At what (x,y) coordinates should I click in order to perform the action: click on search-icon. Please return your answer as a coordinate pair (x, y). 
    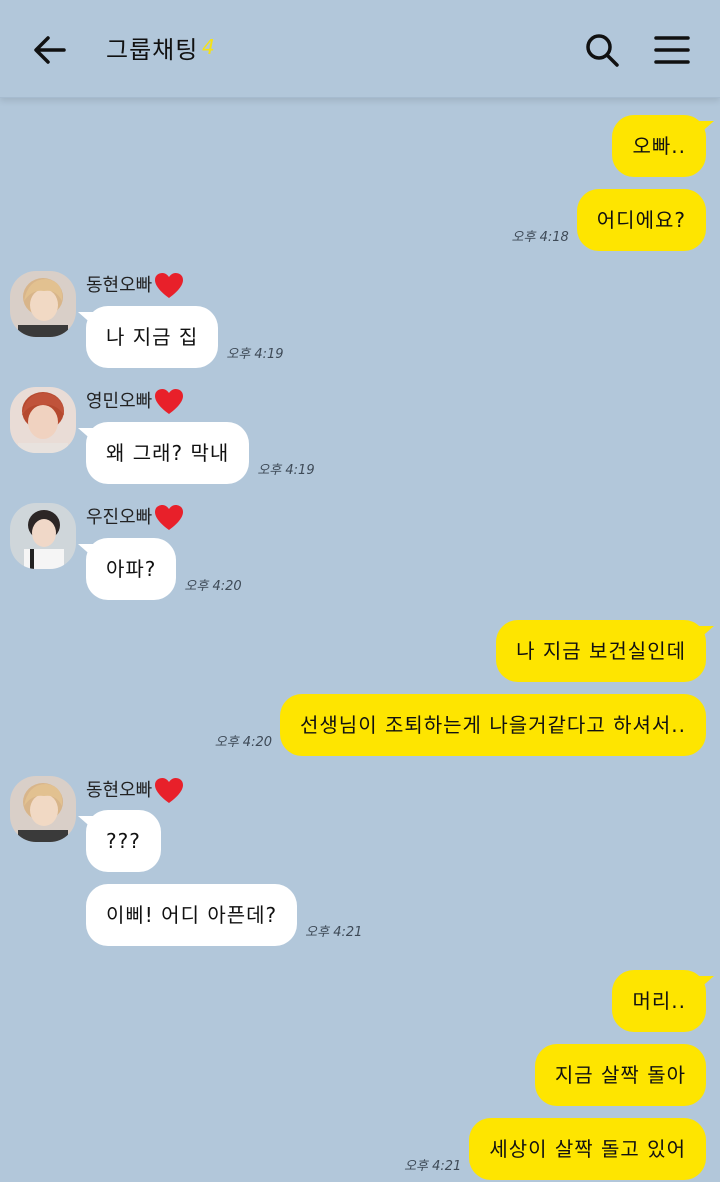
    Looking at the image, I should click on (602, 50).